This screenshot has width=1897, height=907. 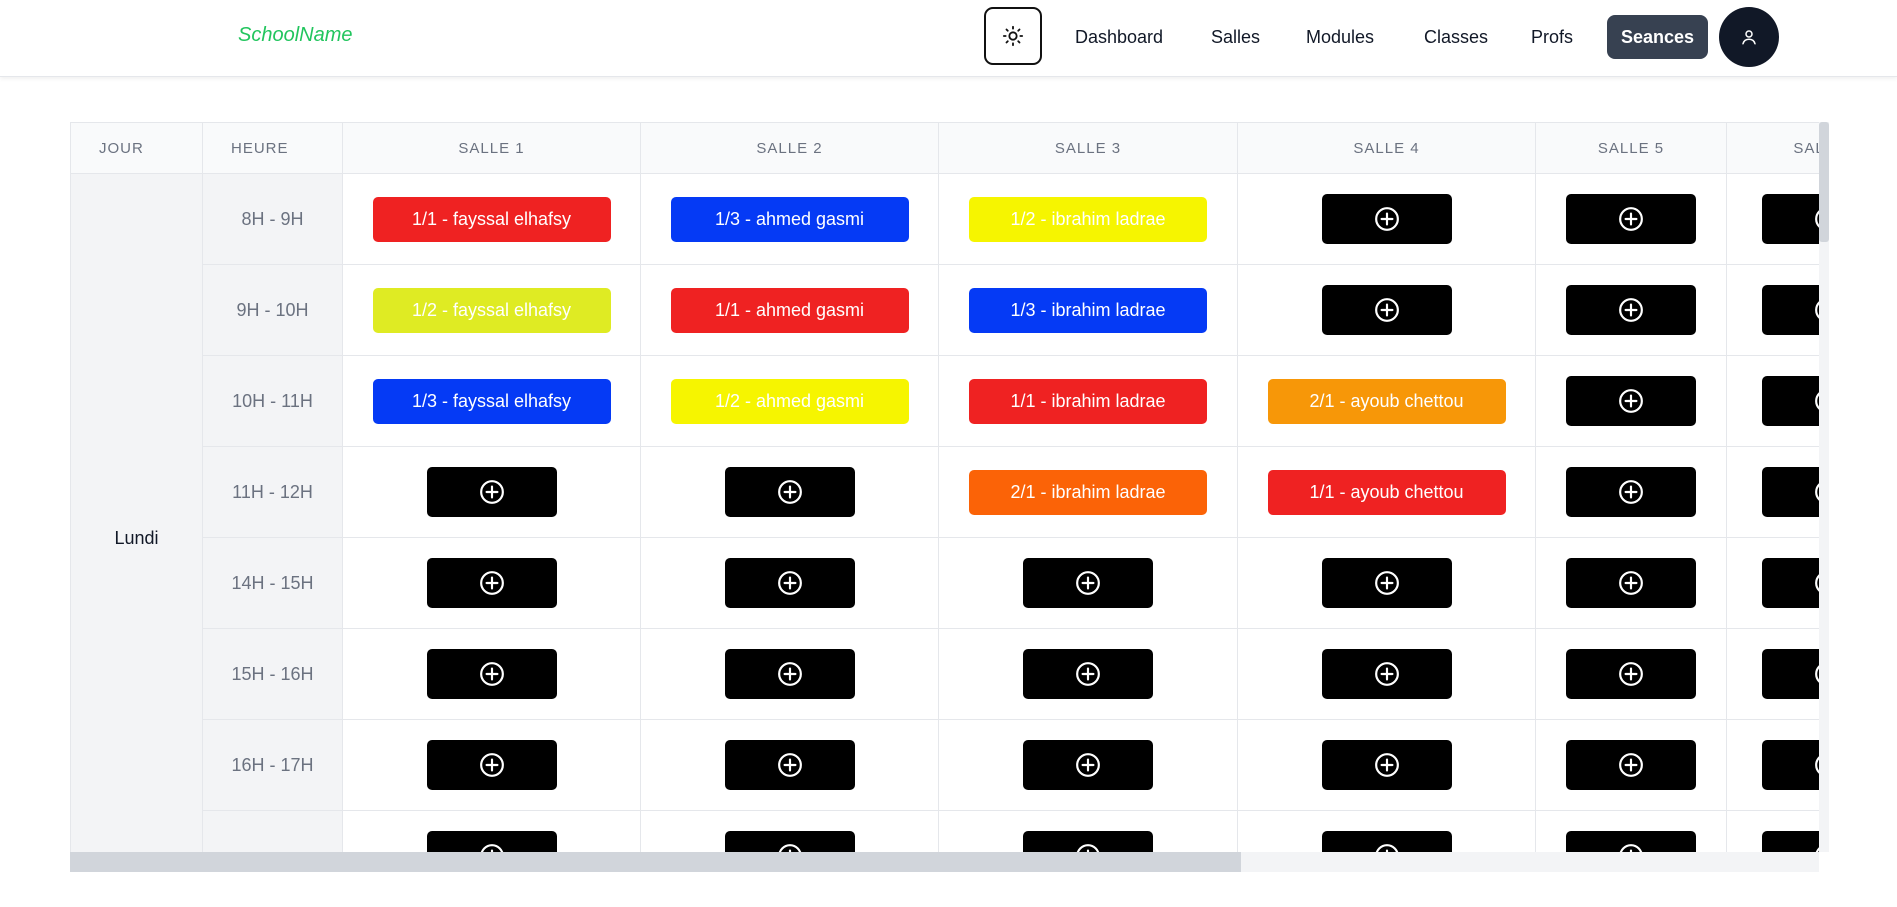 What do you see at coordinates (1119, 37) in the screenshot?
I see `nav-dashboard: Dashboard` at bounding box center [1119, 37].